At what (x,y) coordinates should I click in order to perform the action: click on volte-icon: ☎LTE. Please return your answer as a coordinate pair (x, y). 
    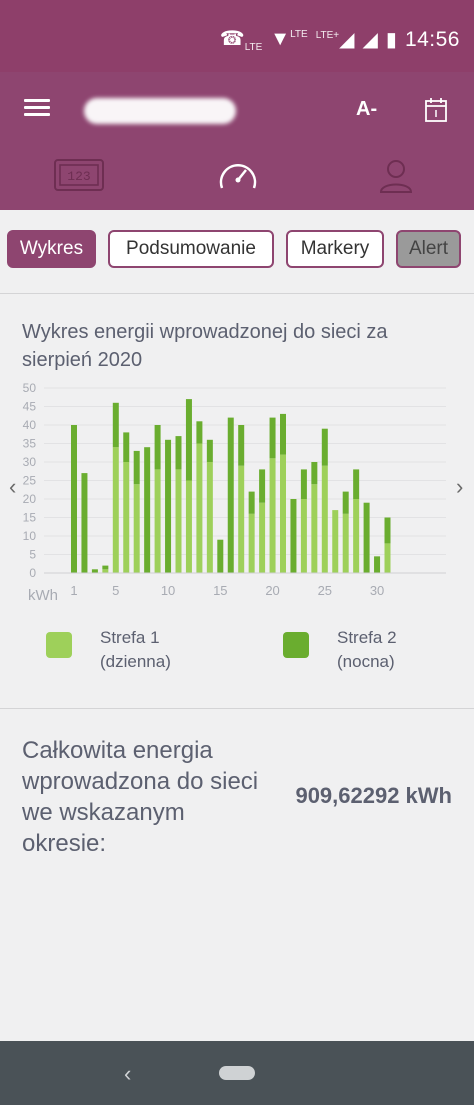
    Looking at the image, I should click on (241, 40).